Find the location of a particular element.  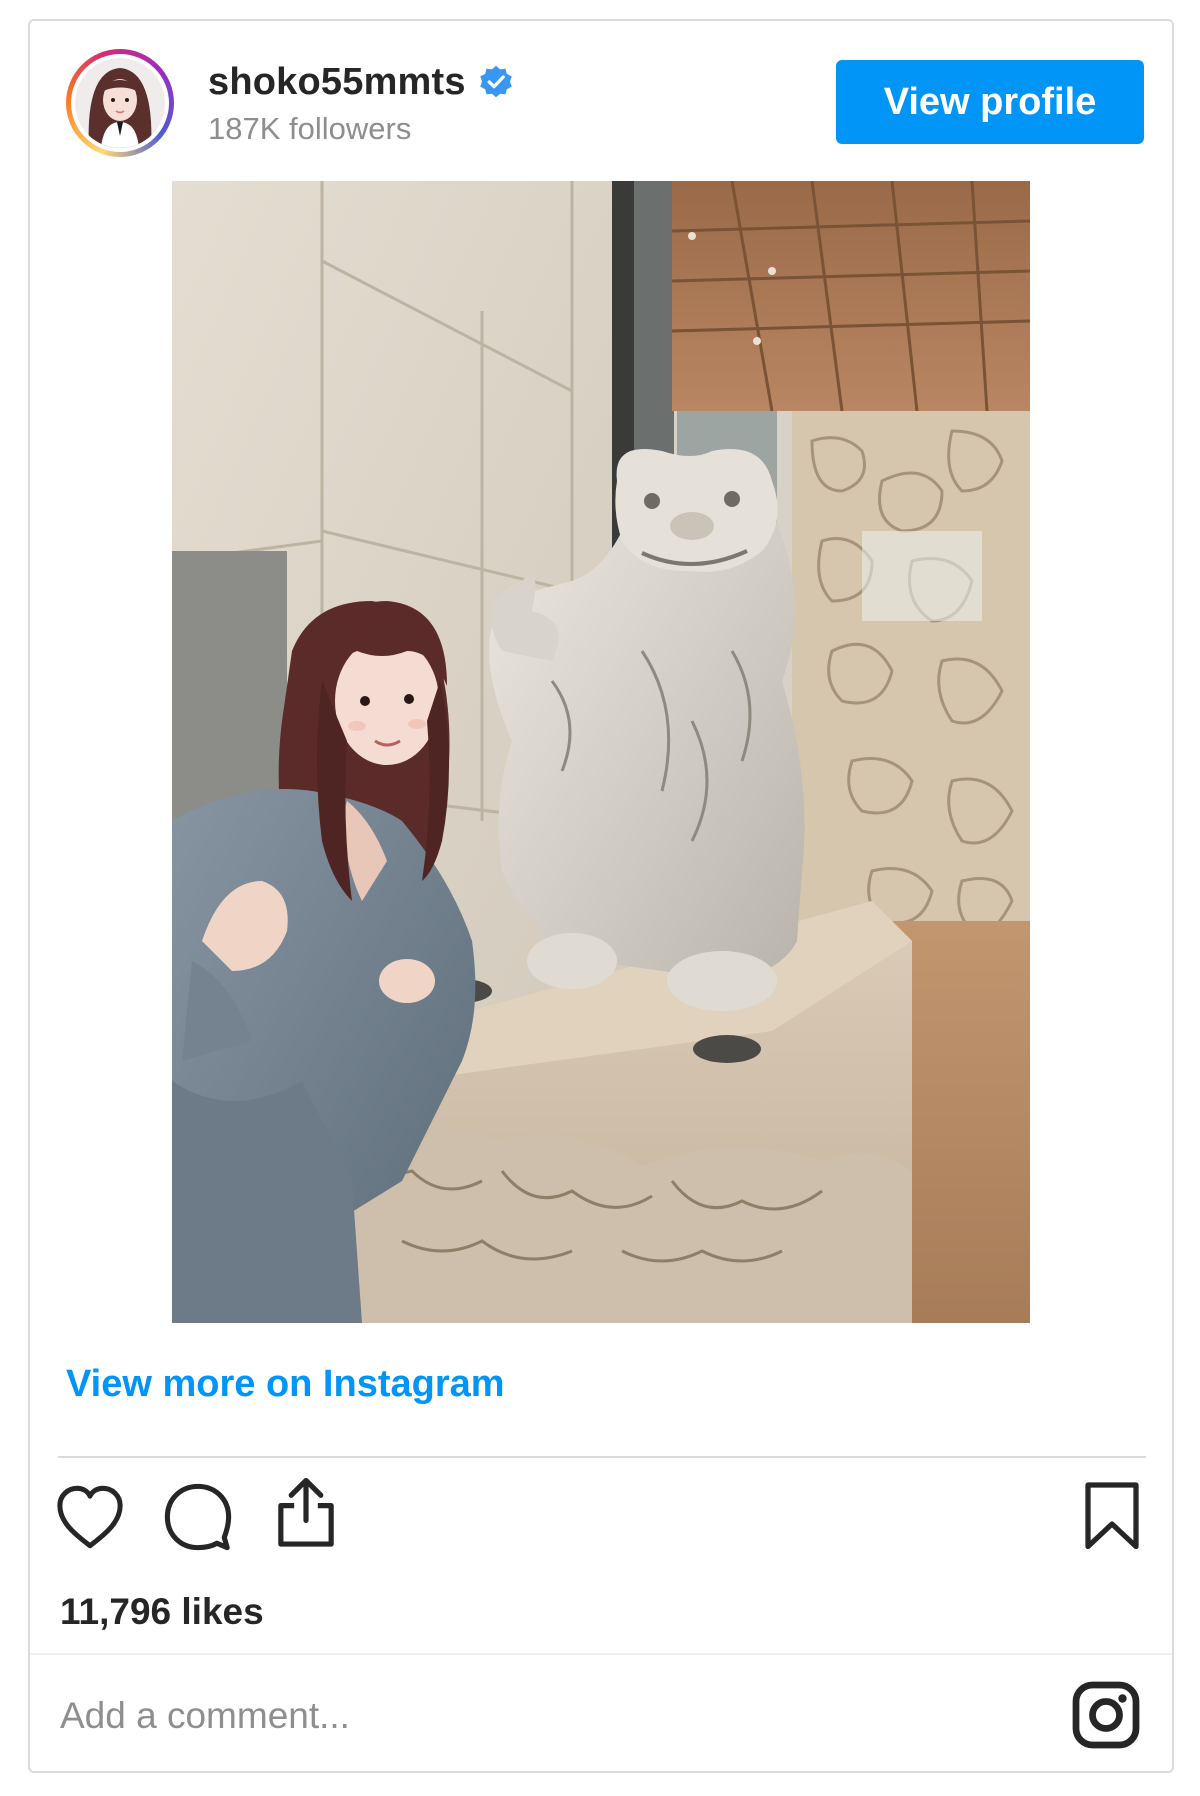

comment-icon is located at coordinates (198, 1517).